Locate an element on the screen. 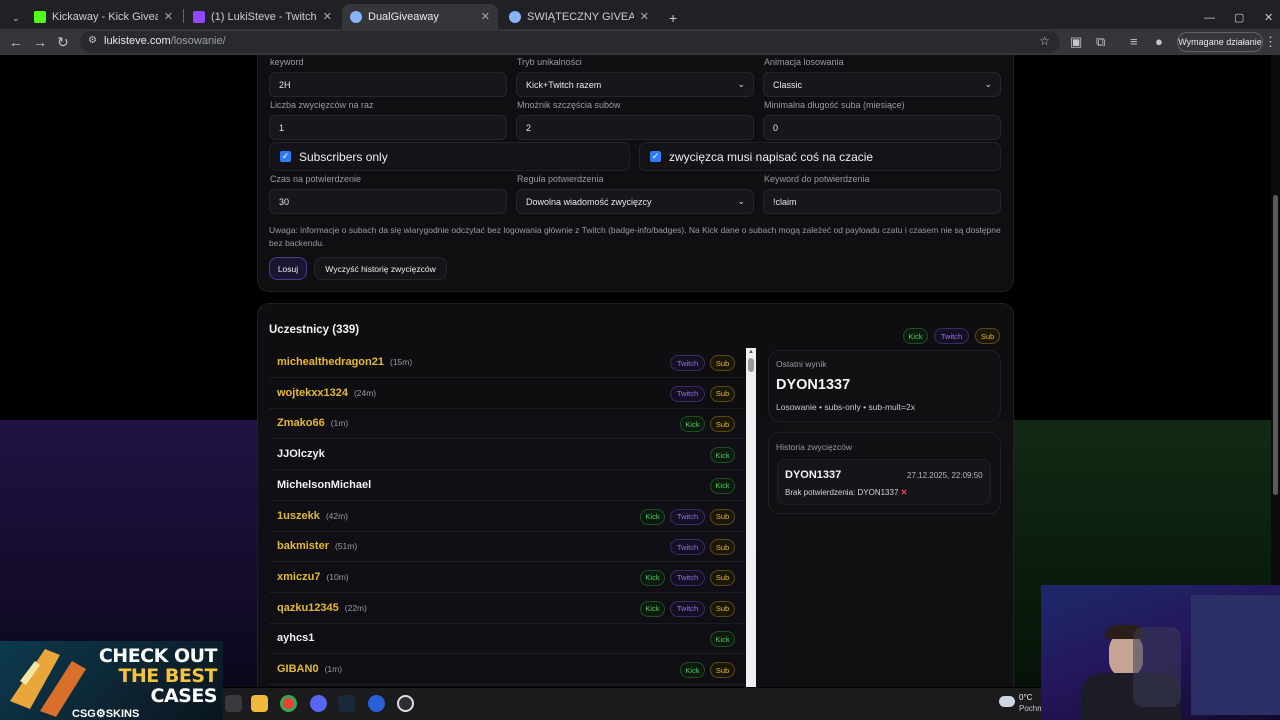 This screenshot has height=720, width=1280. action-required-button: Wymagane działanie is located at coordinates (1220, 42).